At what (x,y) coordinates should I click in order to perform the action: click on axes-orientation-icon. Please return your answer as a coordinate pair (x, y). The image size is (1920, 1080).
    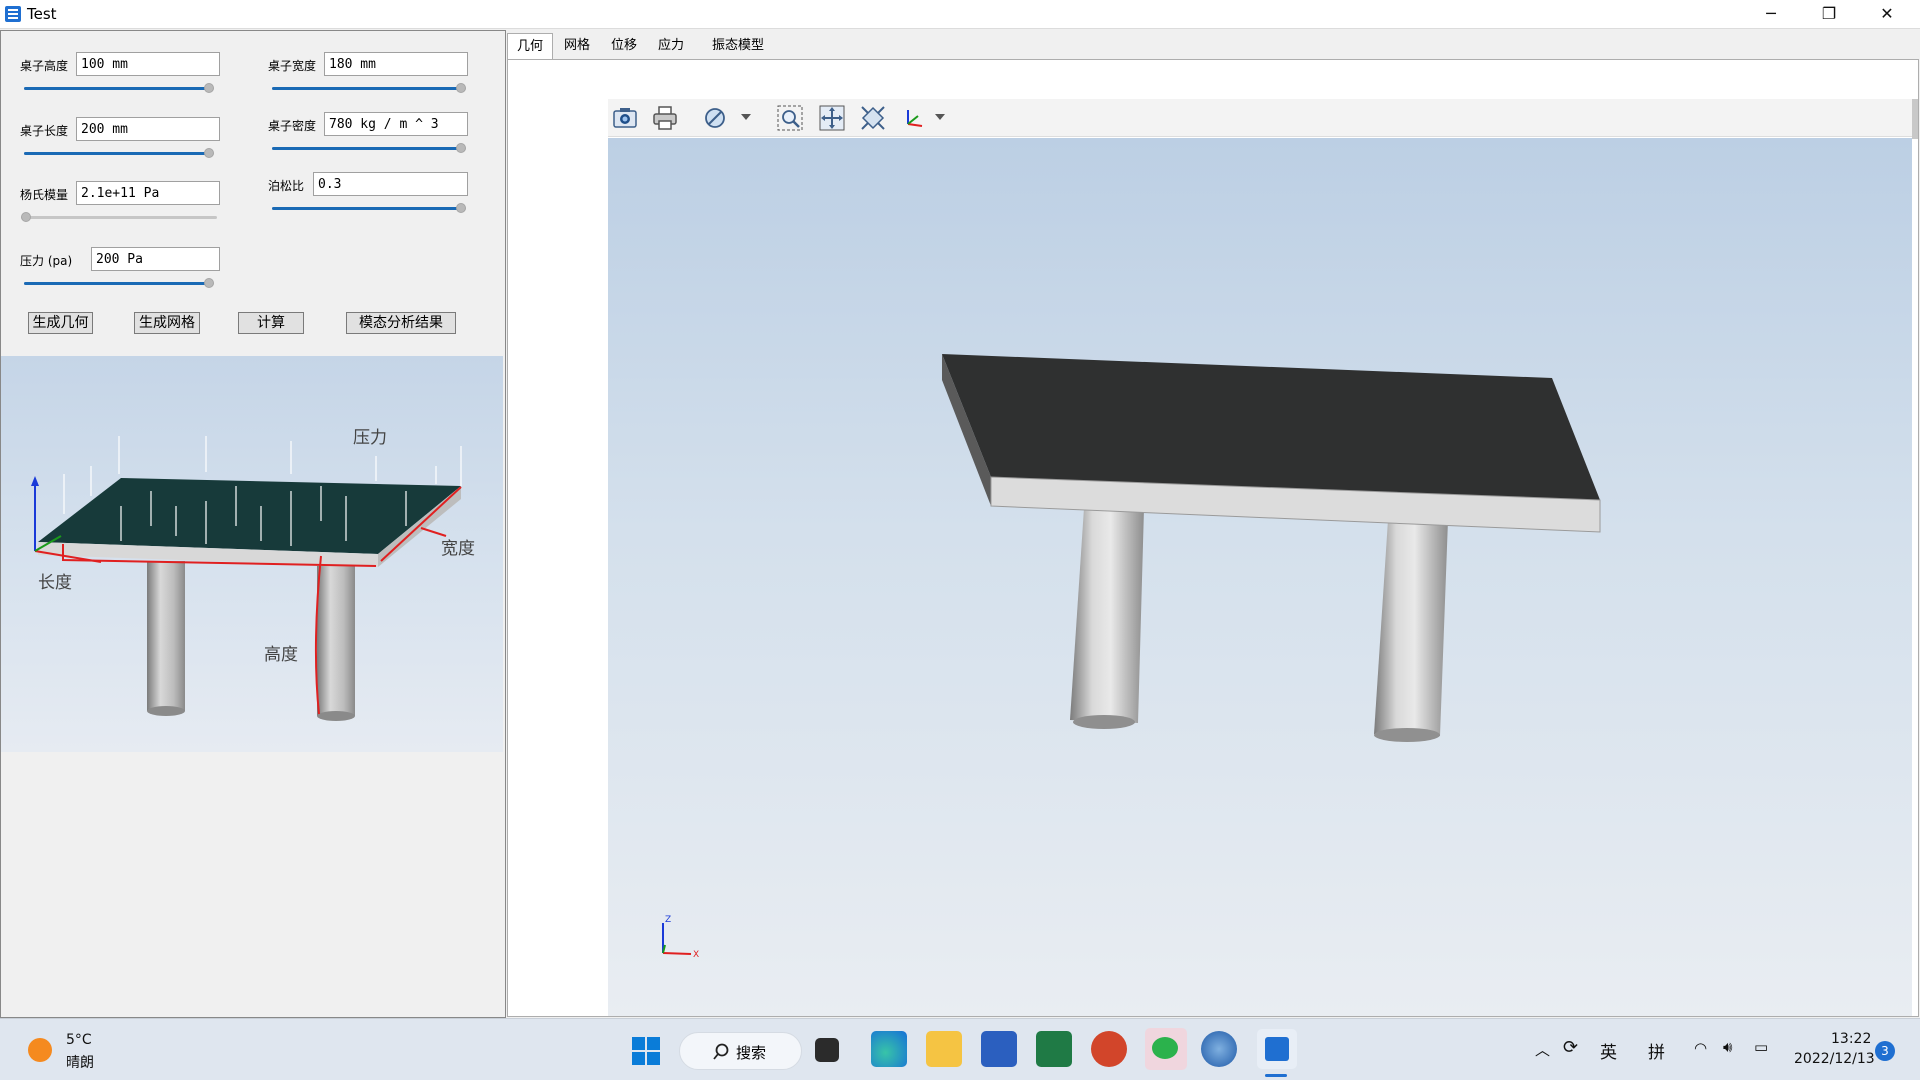
    Looking at the image, I should click on (914, 118).